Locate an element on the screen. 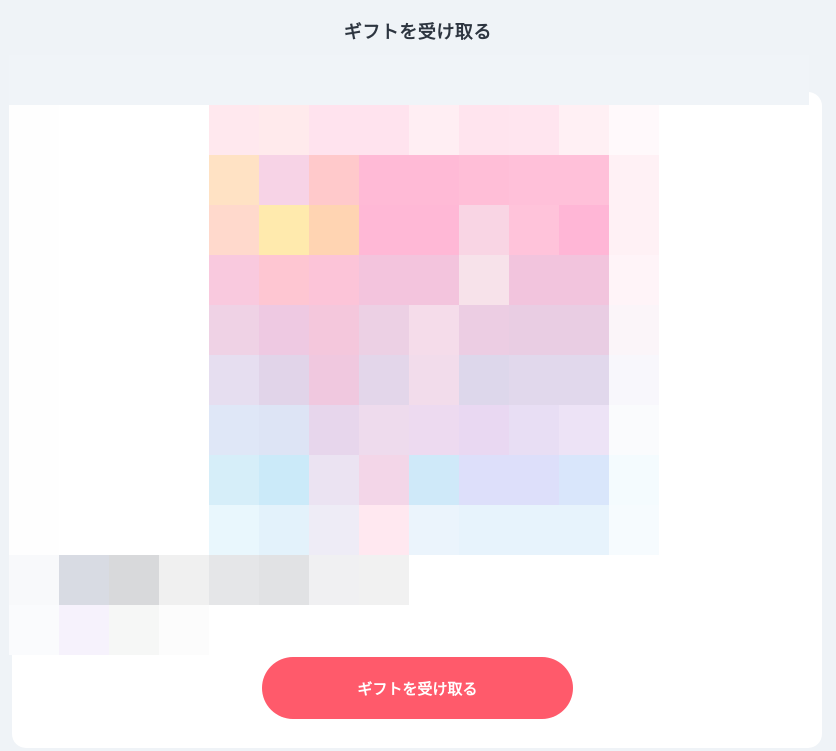 The image size is (836, 751). page-title: ギフトを受け取る is located at coordinates (418, 32).